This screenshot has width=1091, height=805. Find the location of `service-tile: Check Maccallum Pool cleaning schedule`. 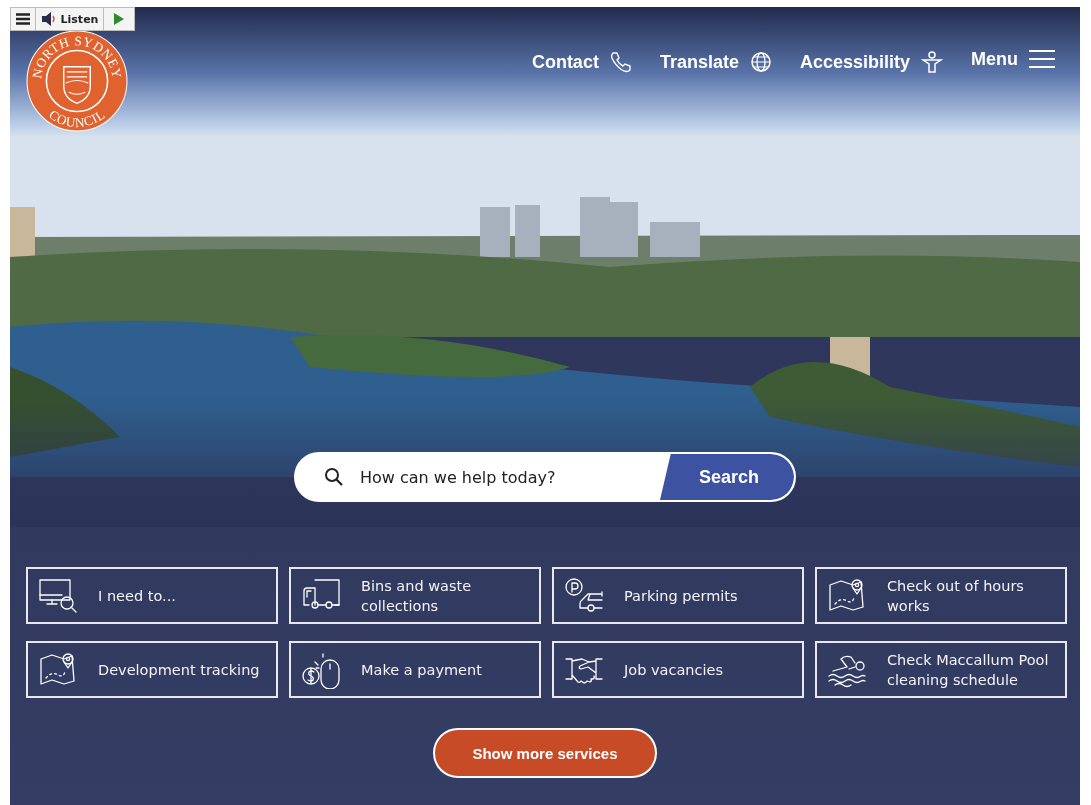

service-tile: Check Maccallum Pool cleaning schedule is located at coordinates (941, 669).